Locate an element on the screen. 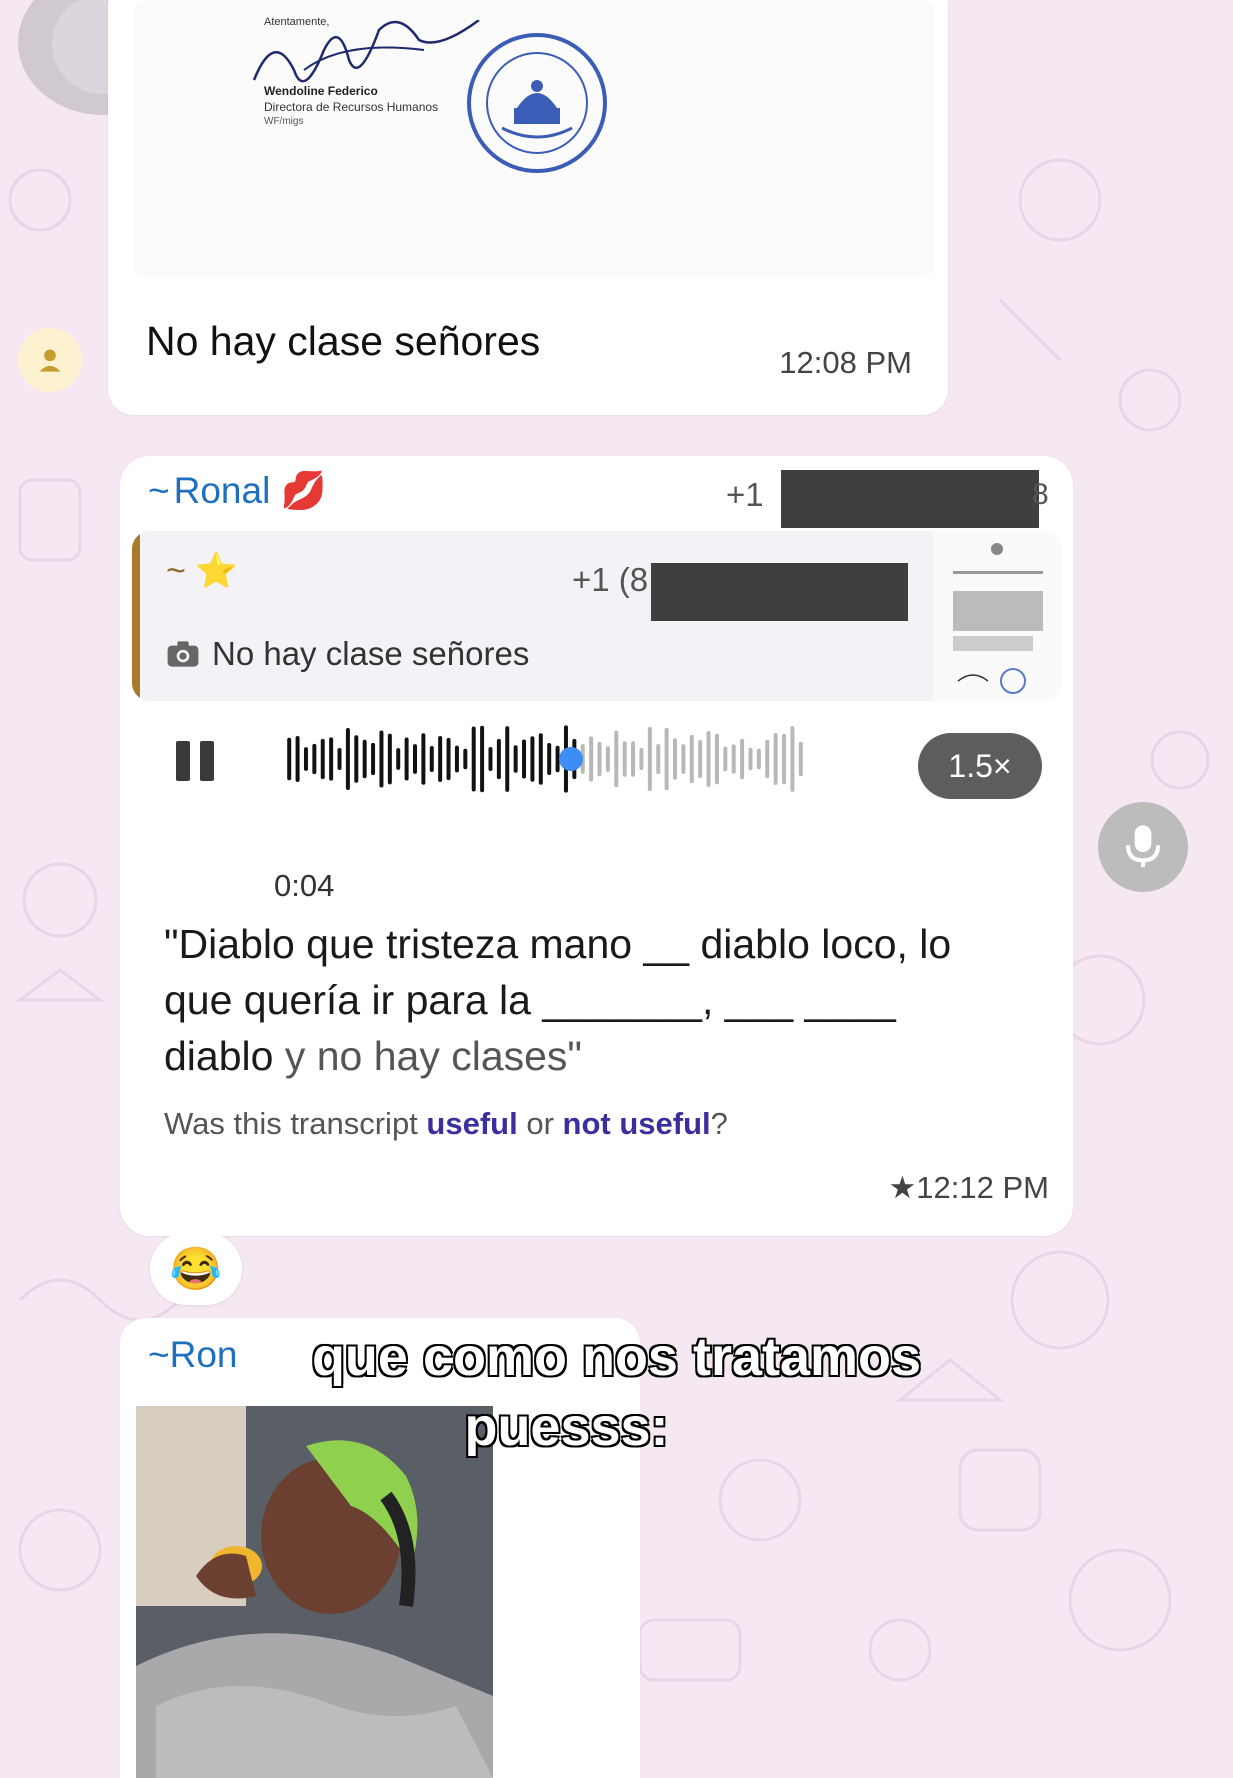 The height and width of the screenshot is (1778, 1233). quoted-text: No hay clase señores is located at coordinates (347, 654).